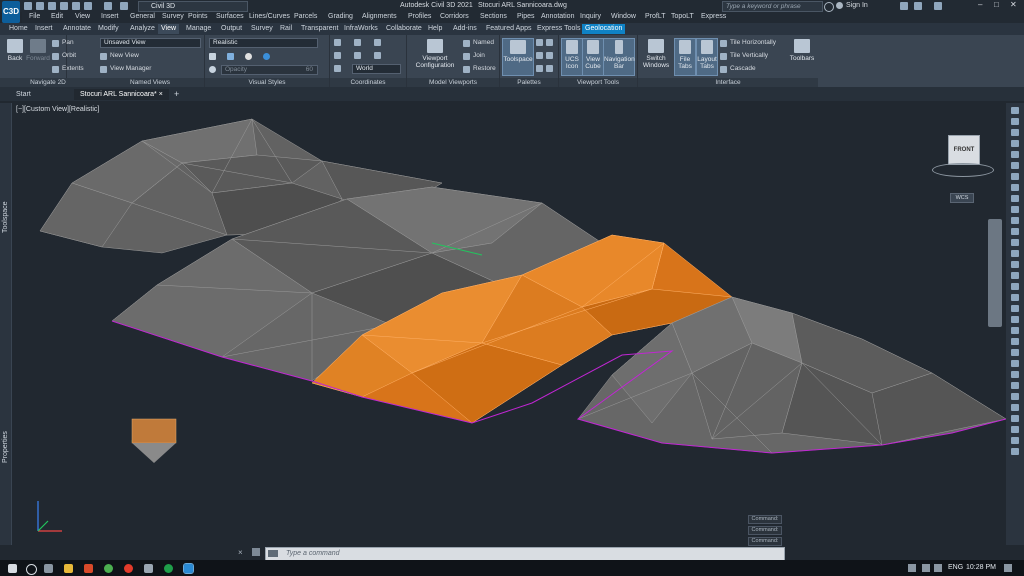  Describe the element at coordinates (5, 447) in the screenshot. I see `properties-palette-tab: Properties` at that location.